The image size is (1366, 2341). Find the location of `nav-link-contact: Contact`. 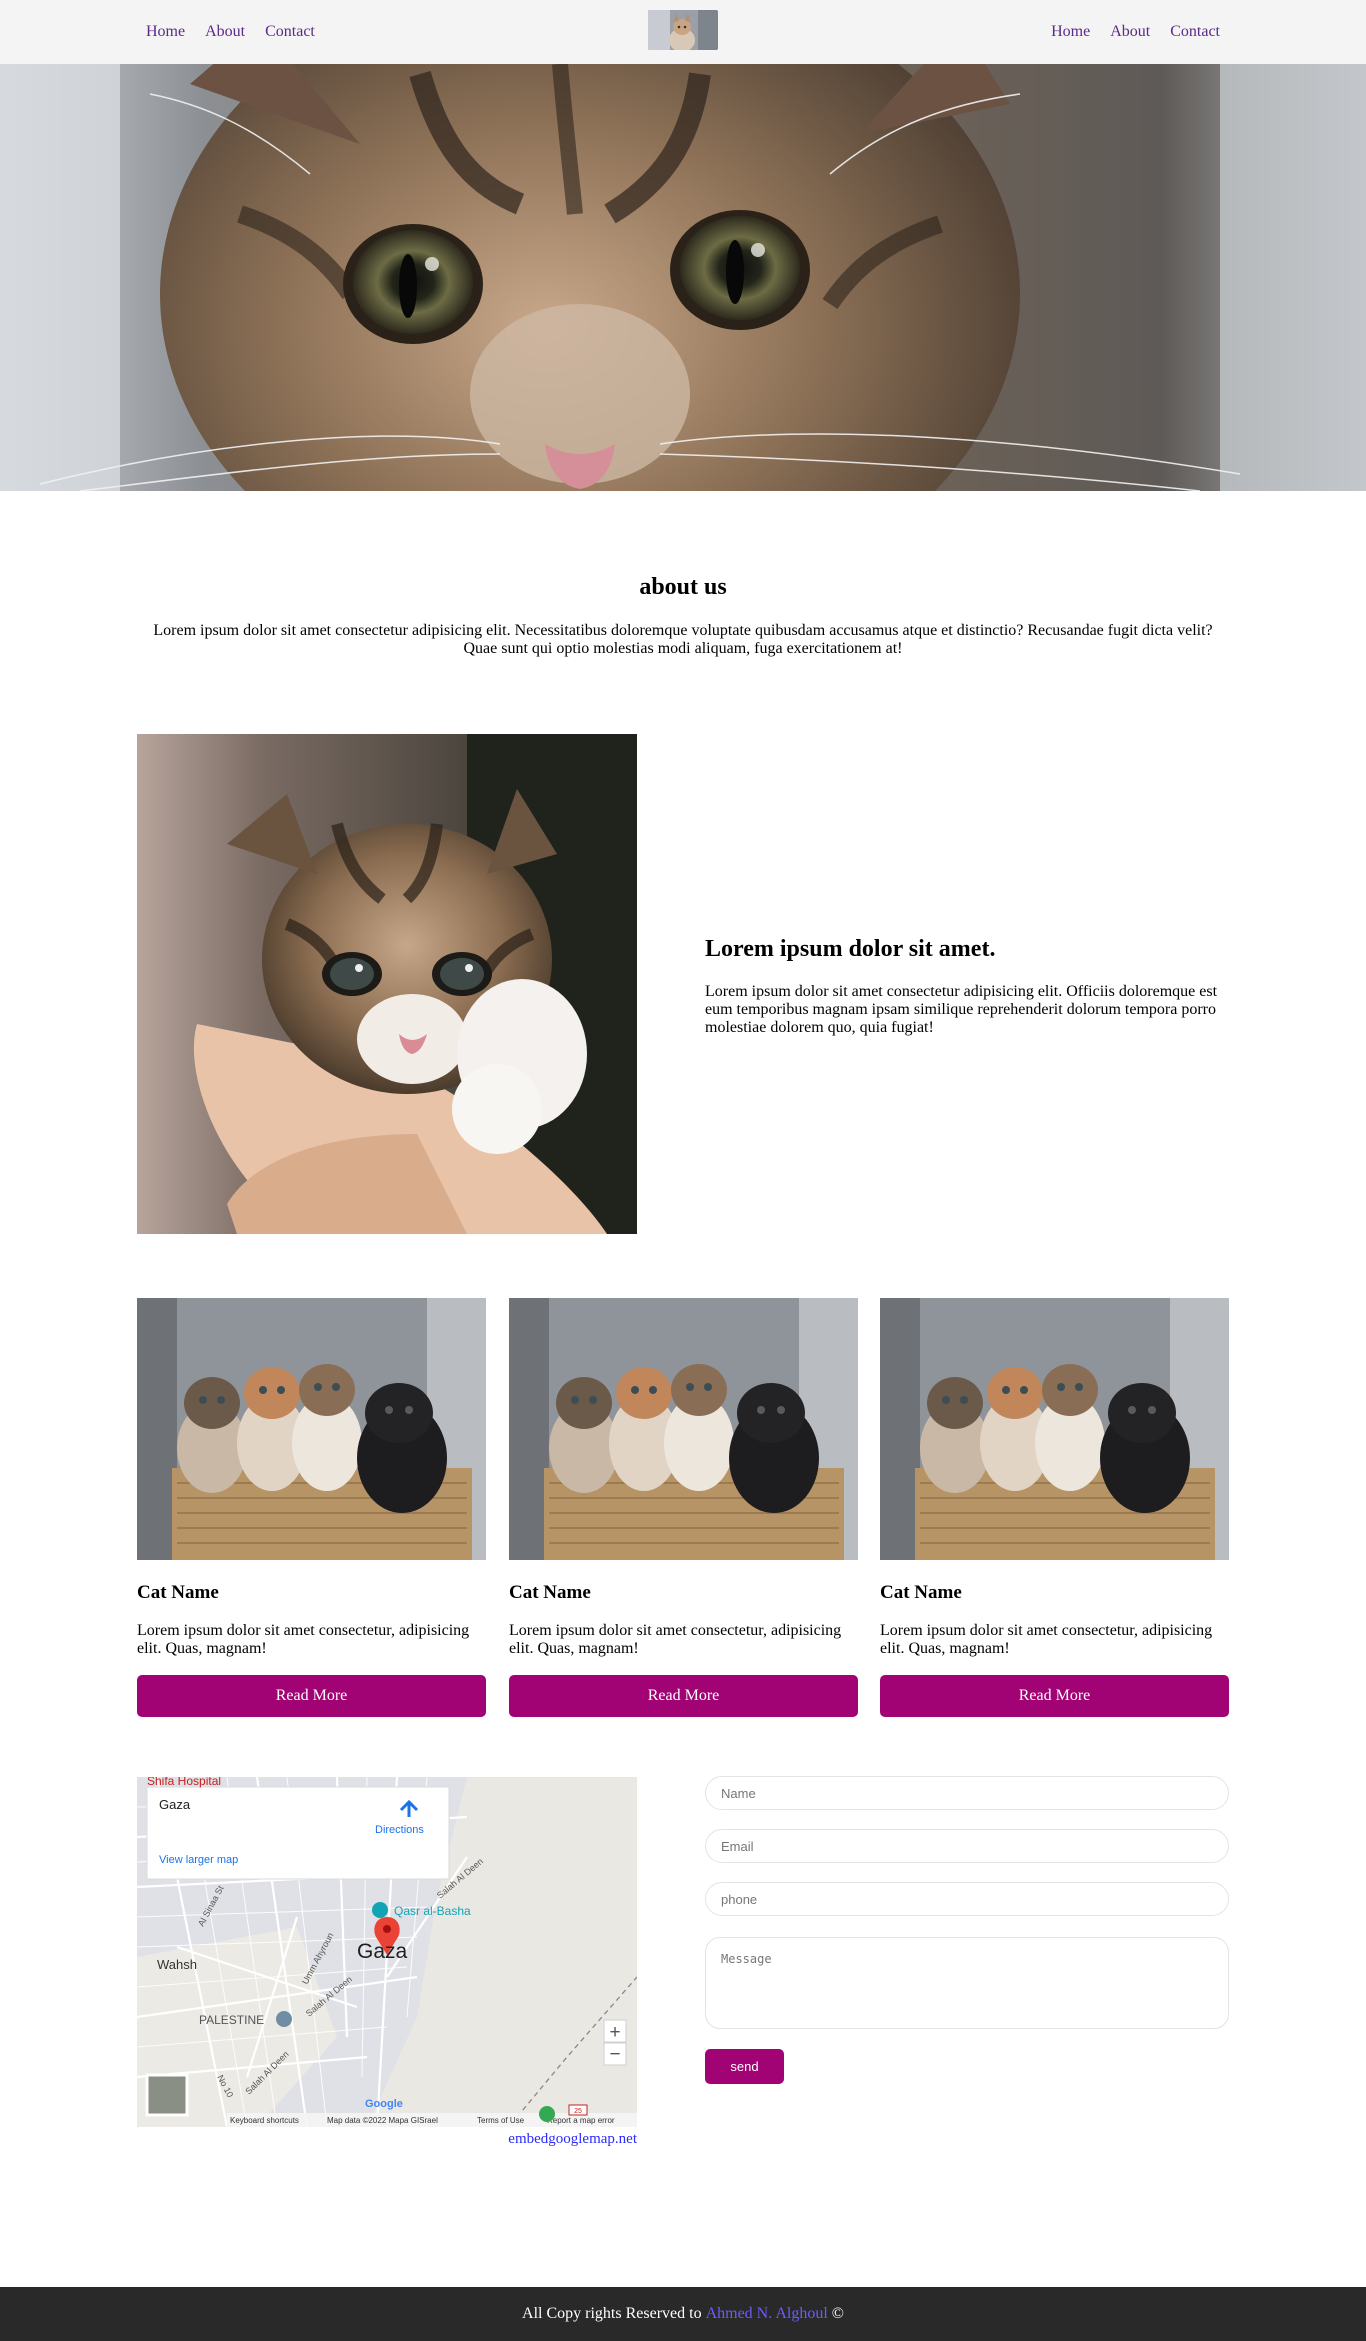

nav-link-contact: Contact is located at coordinates (290, 32).